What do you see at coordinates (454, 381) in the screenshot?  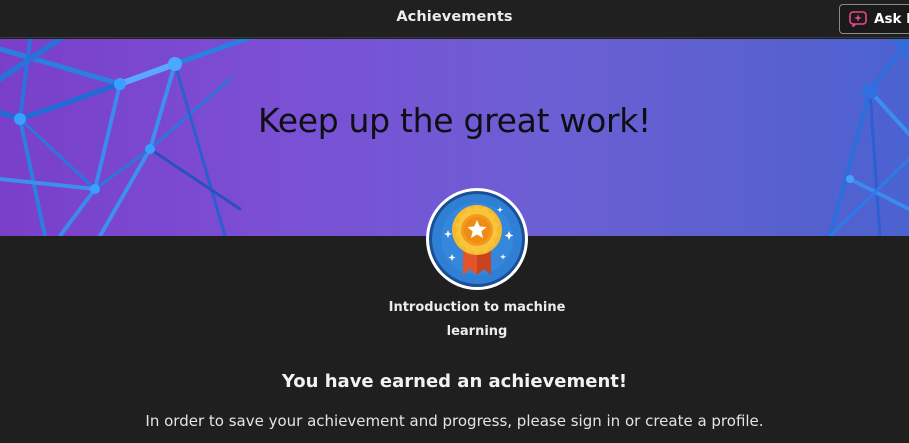 I see `earned-heading: You have earned an achievement!` at bounding box center [454, 381].